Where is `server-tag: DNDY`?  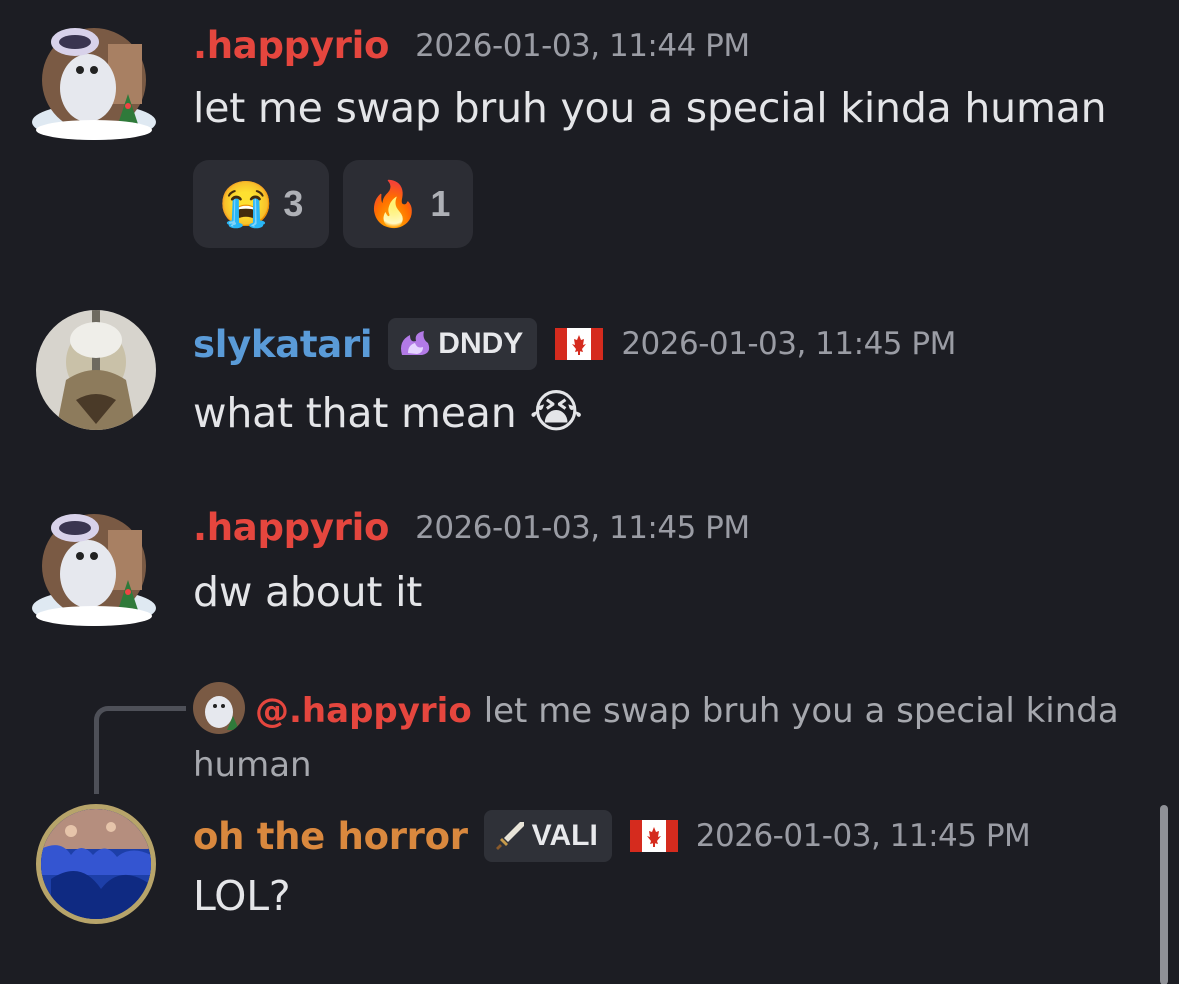 server-tag: DNDY is located at coordinates (463, 344).